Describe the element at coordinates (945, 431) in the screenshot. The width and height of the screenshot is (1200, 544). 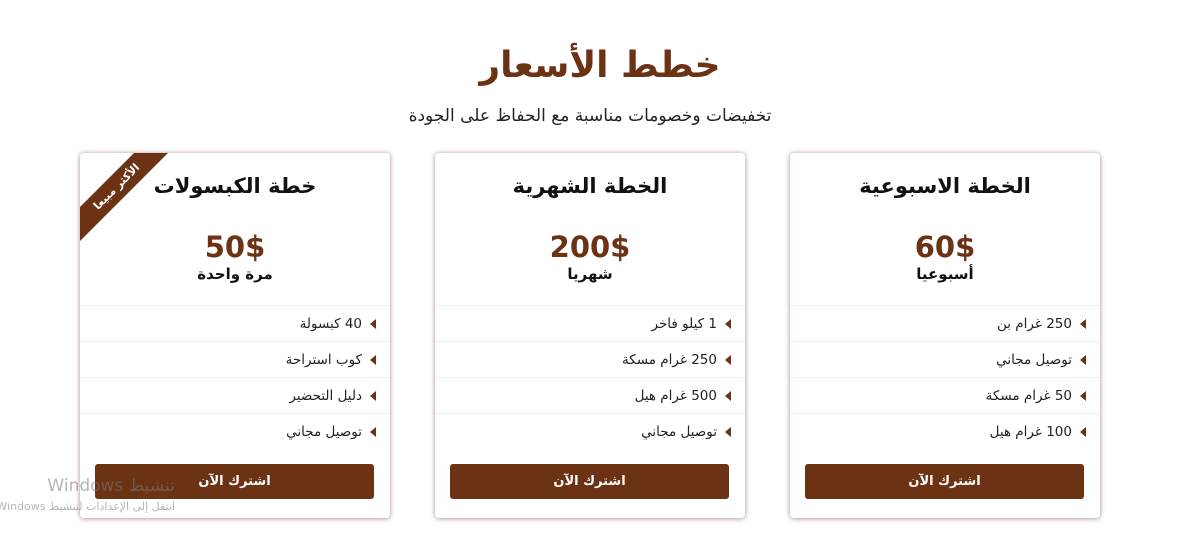
I see `feature-item: 100 غرام هيل` at that location.